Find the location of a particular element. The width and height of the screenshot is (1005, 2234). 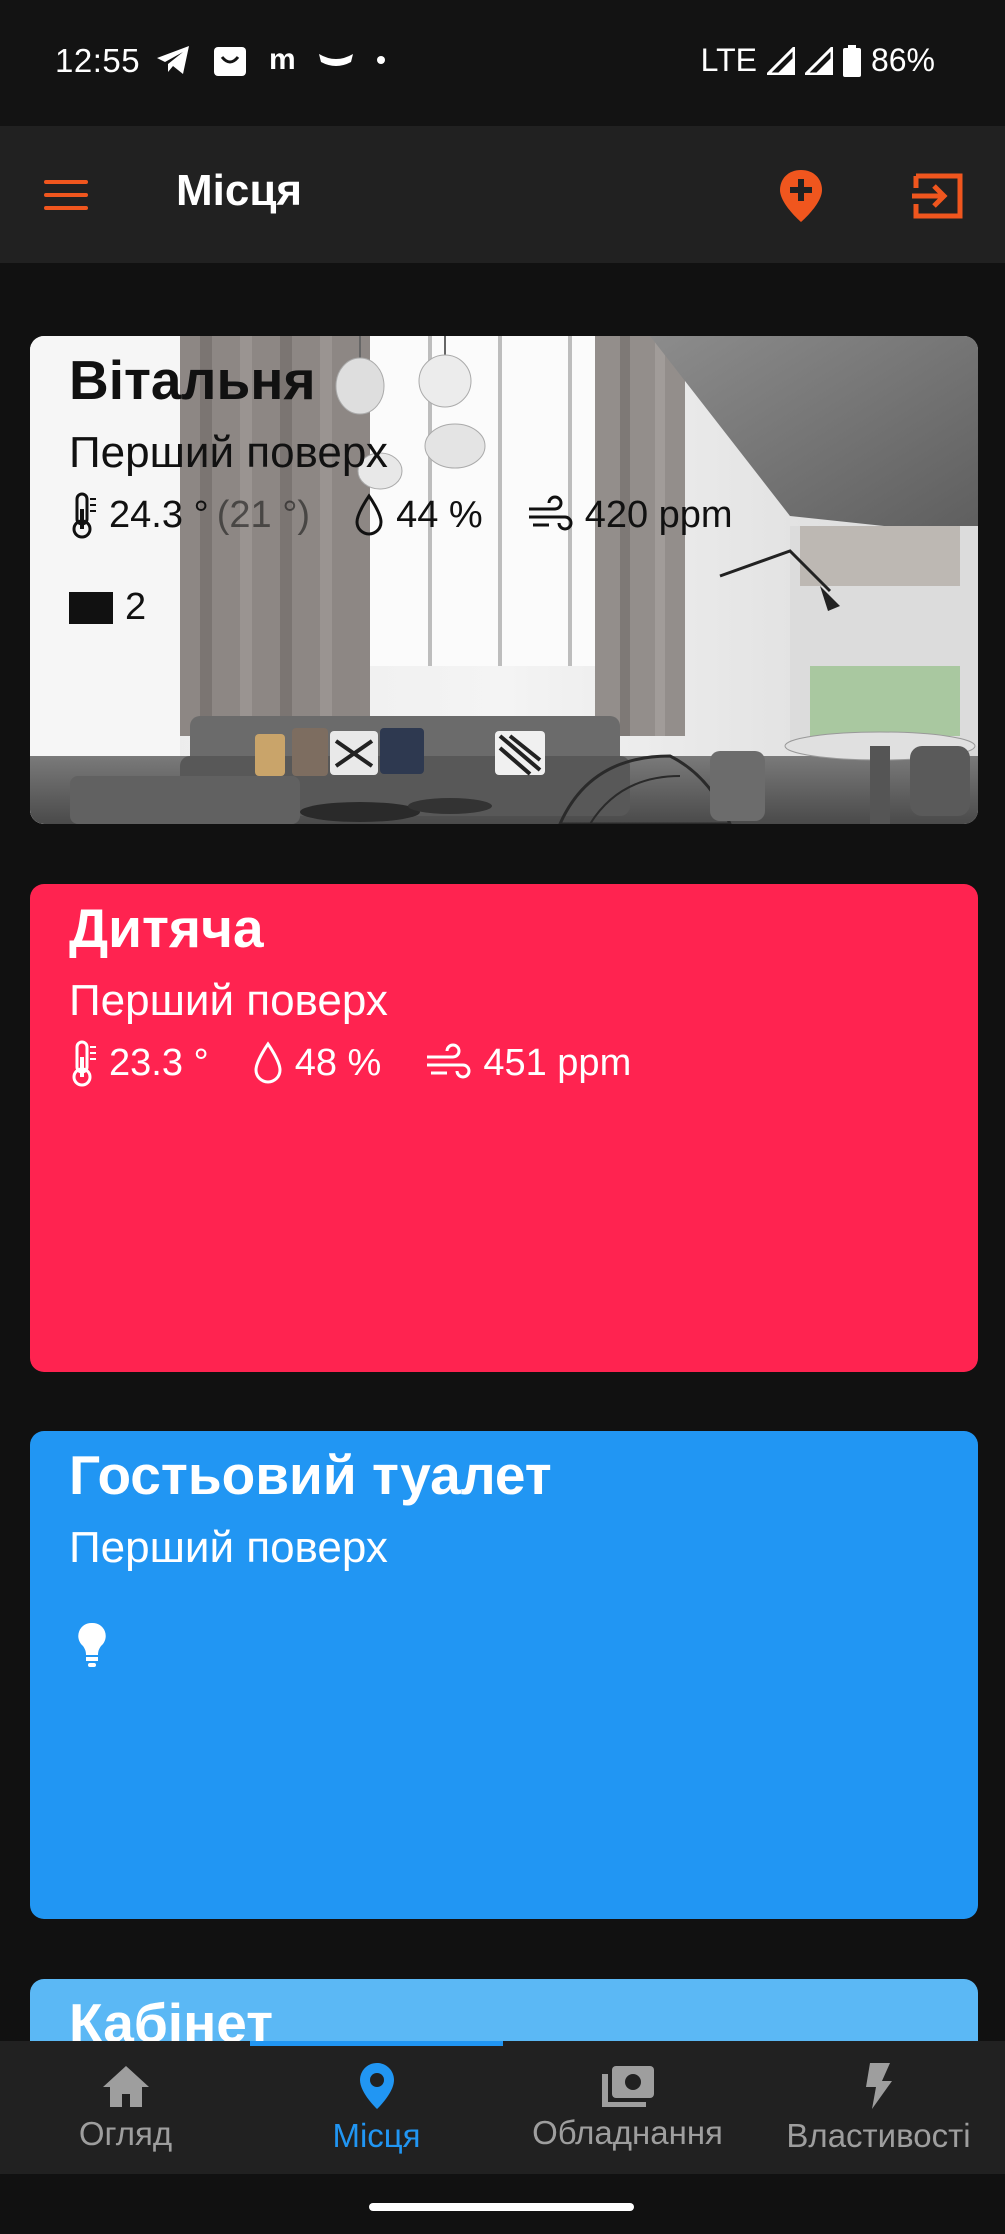

temperature-value: 23.3 ° is located at coordinates (159, 1062).